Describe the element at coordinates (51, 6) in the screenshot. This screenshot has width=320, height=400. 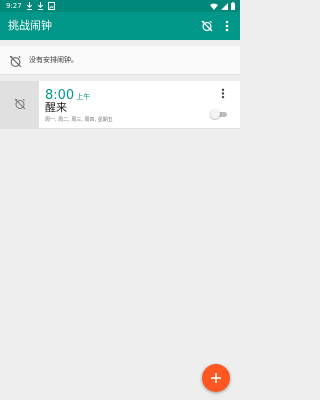
I see `image-icon` at that location.